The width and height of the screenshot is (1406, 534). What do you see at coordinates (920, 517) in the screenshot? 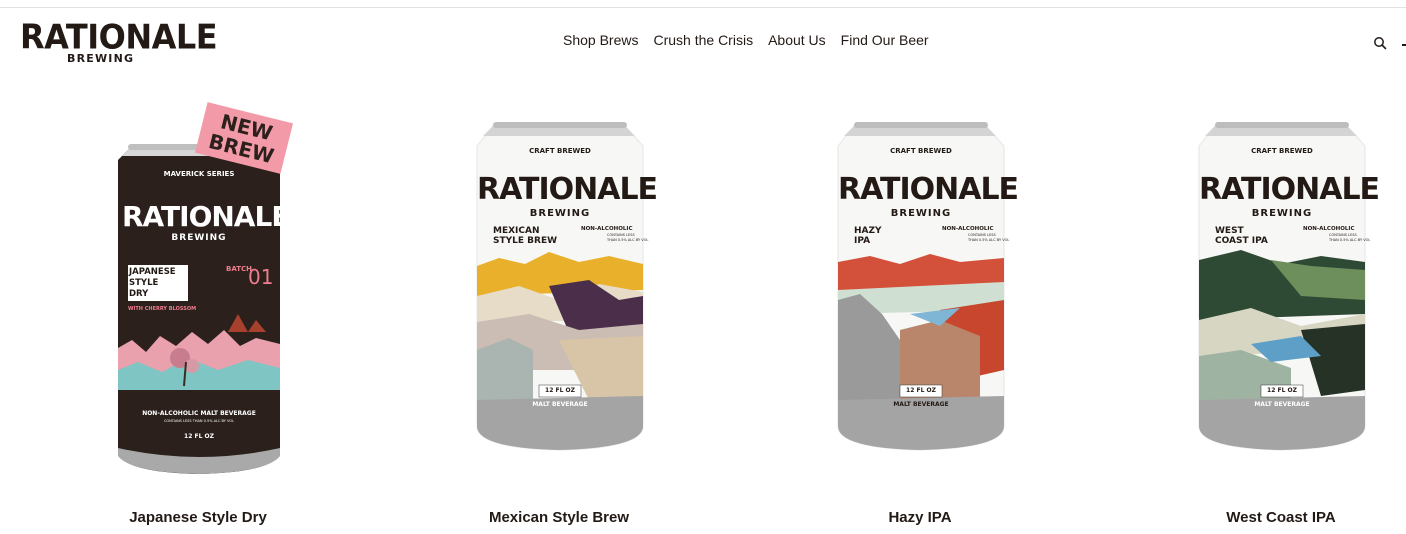
I see `product-name-hazy-ipa: Hazy IPA` at bounding box center [920, 517].